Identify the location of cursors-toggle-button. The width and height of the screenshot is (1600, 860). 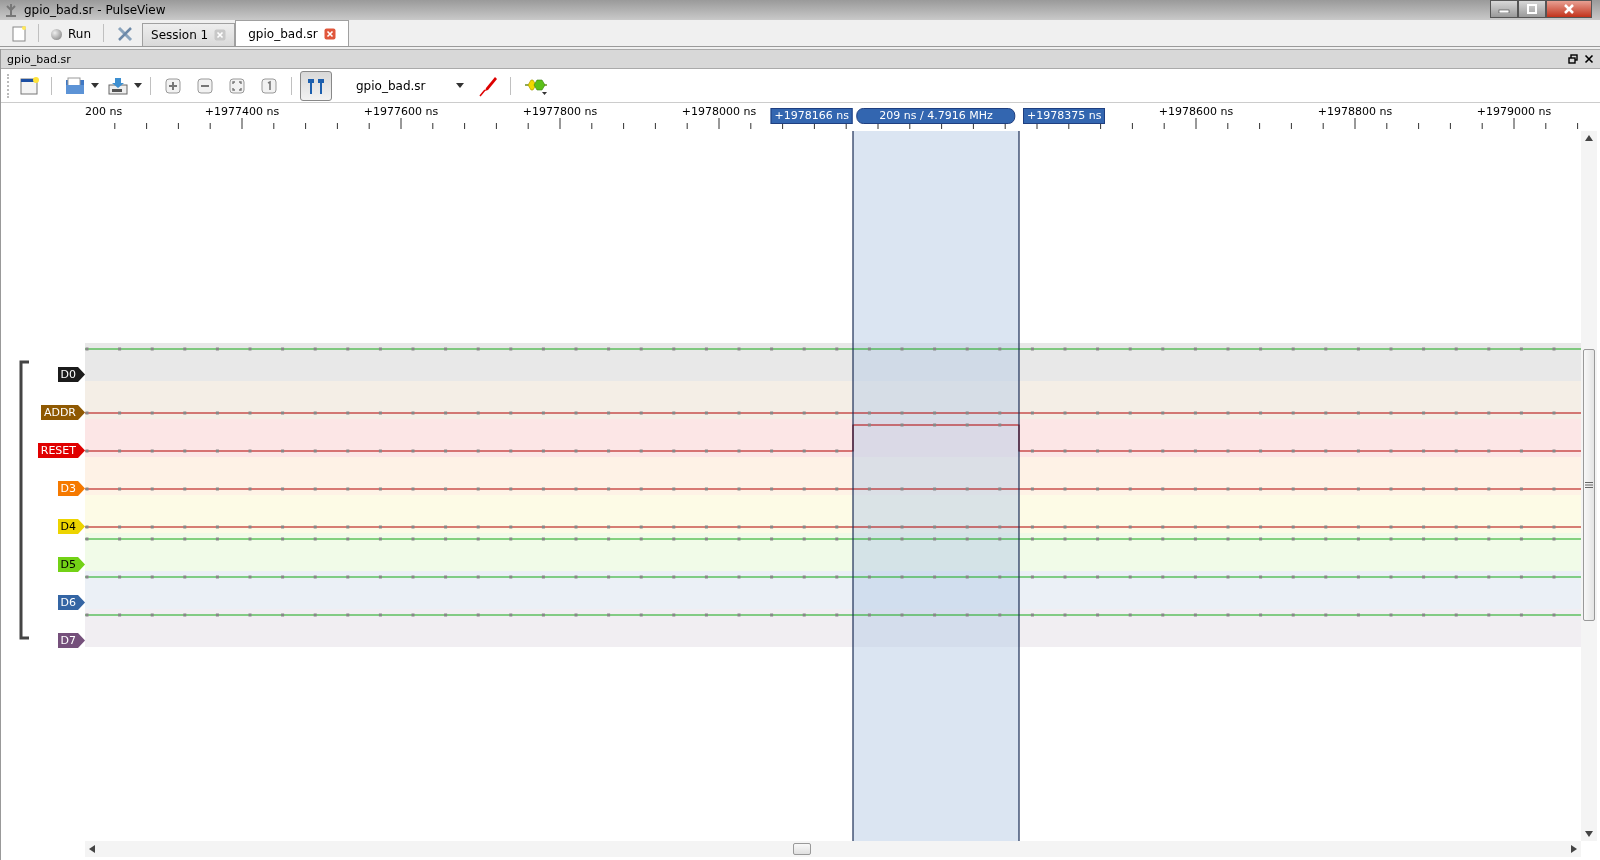
(316, 85).